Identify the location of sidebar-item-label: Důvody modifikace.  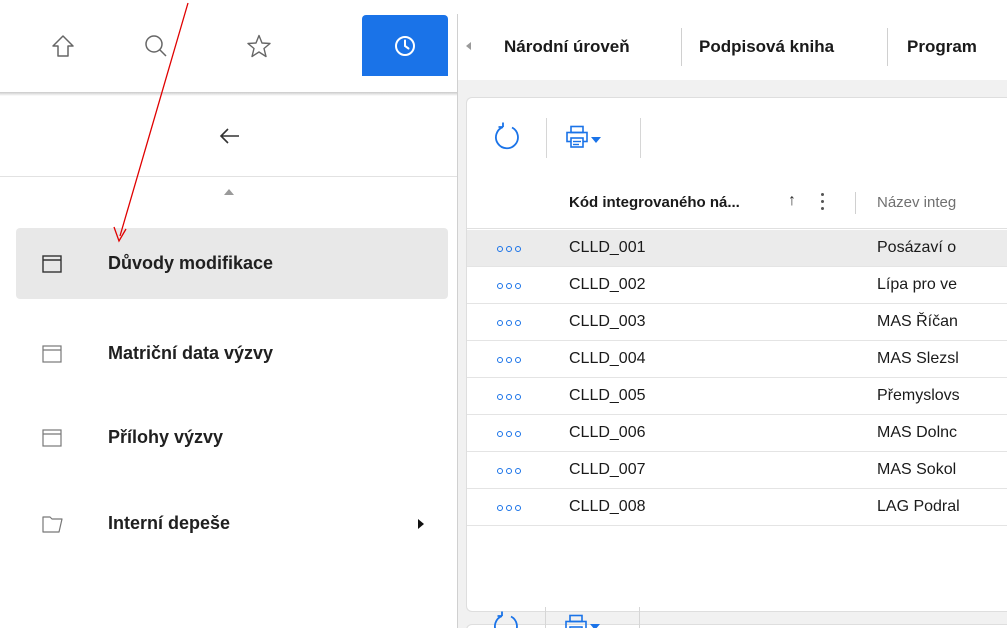
(191, 263).